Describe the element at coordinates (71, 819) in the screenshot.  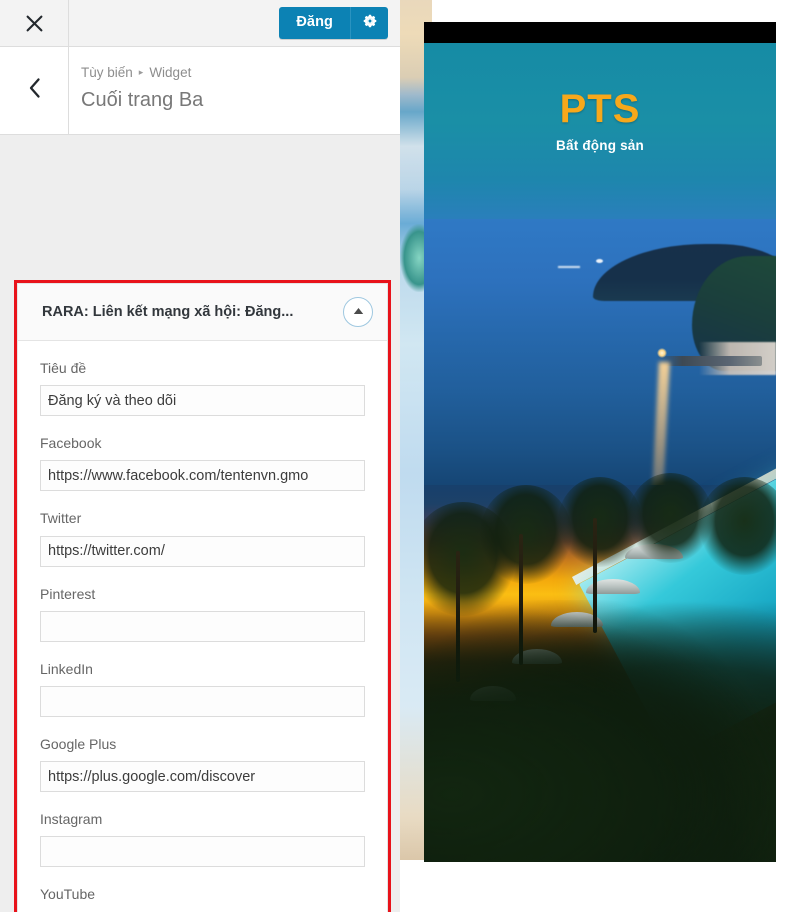
I see `field-label-instagram: Instagram` at that location.